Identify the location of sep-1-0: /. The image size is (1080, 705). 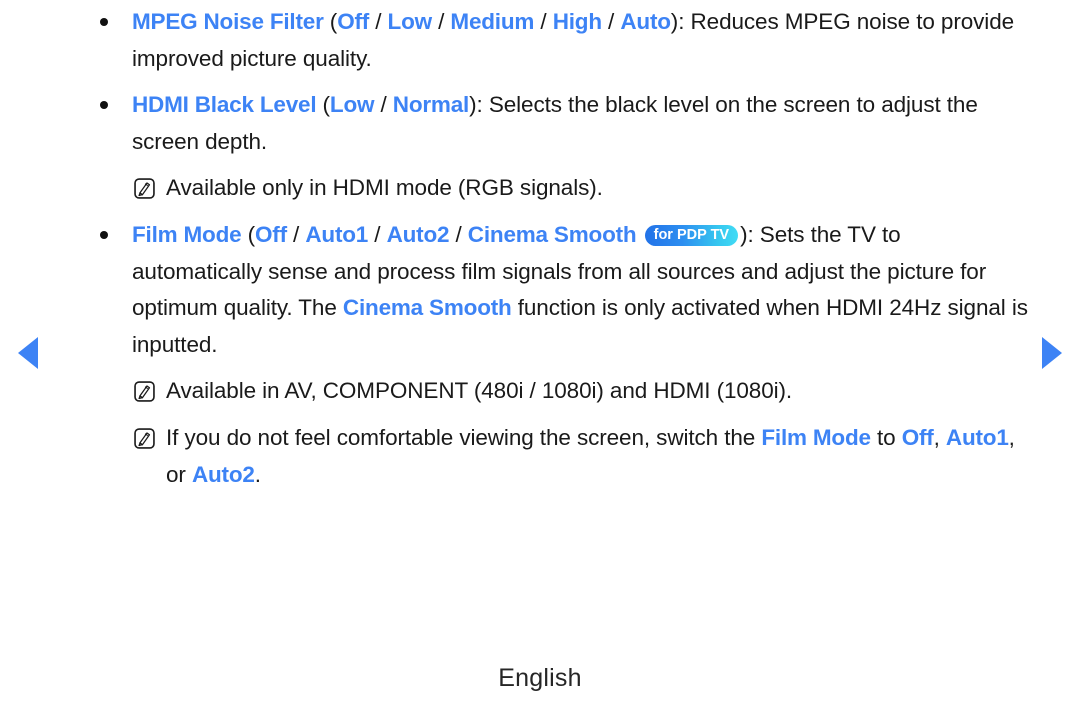
(383, 105).